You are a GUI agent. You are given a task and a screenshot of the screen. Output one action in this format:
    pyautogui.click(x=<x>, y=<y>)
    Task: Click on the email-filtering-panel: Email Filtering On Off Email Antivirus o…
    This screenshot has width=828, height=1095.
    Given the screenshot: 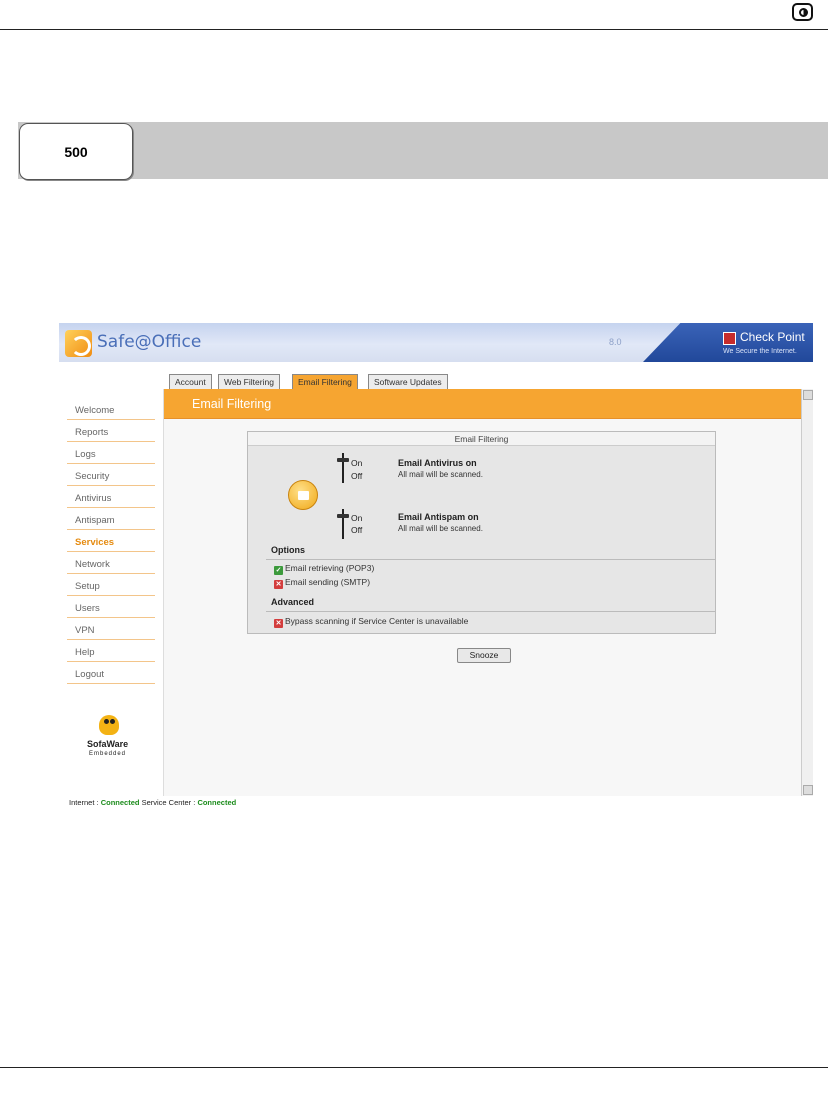 What is the action you would take?
    pyautogui.click(x=481, y=532)
    